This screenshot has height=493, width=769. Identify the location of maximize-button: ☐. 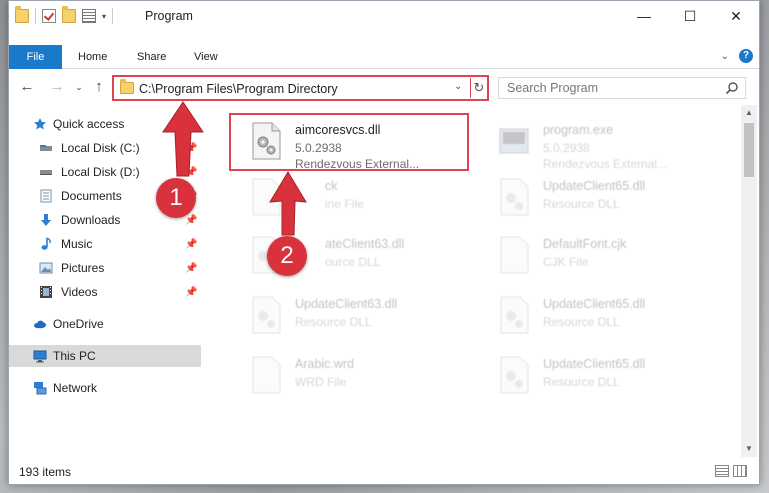
(690, 16).